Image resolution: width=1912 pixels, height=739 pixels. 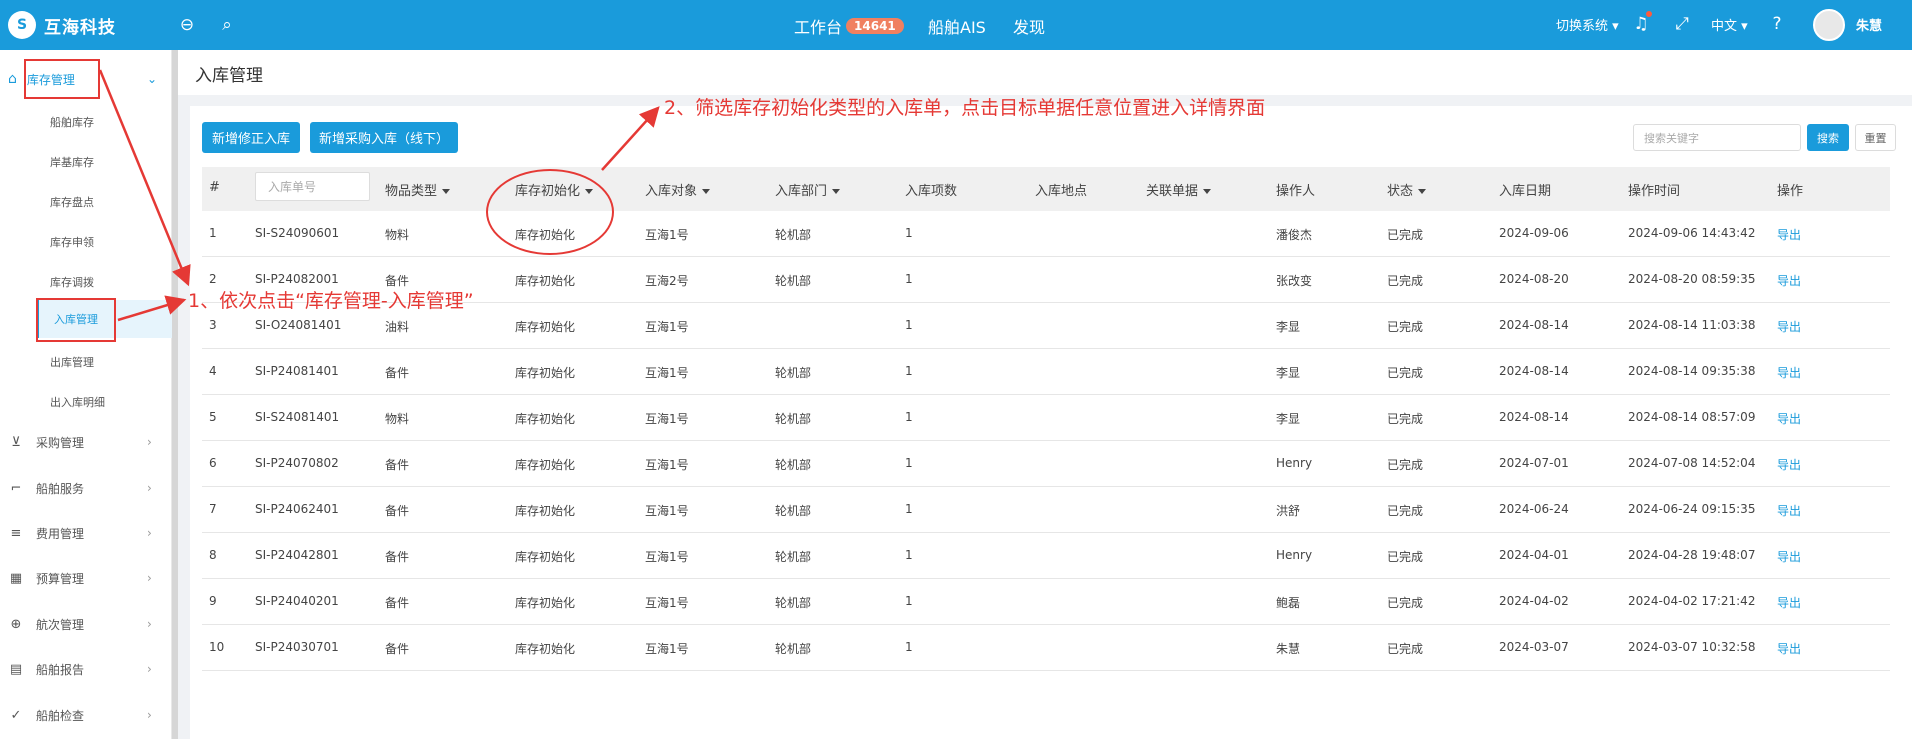 I want to click on sidebar-group-ship-service: ⌐ 船舶服务 ›, so click(x=86, y=488).